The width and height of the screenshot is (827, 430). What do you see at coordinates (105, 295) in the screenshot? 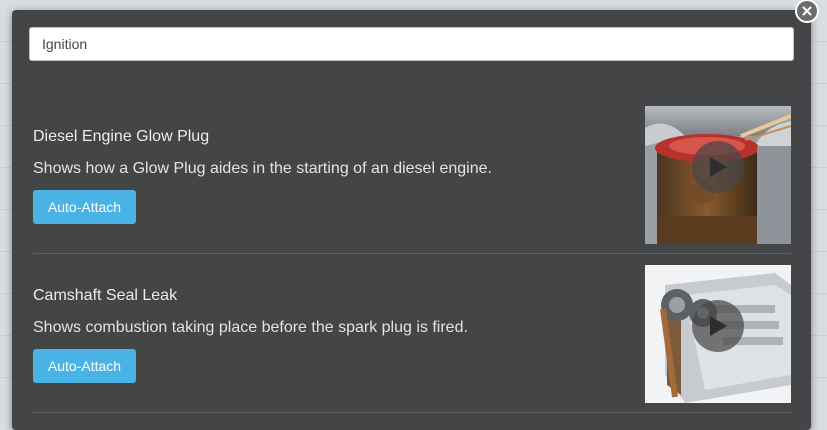
I see `result-title: Camshaft Seal Leak` at bounding box center [105, 295].